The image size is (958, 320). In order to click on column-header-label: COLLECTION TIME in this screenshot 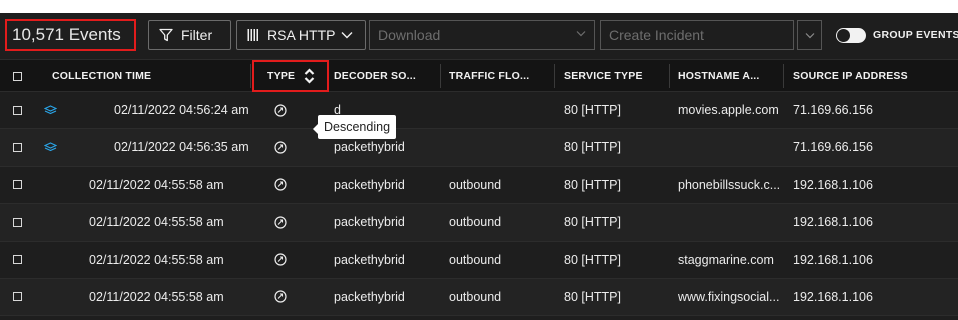, I will do `click(102, 76)`.